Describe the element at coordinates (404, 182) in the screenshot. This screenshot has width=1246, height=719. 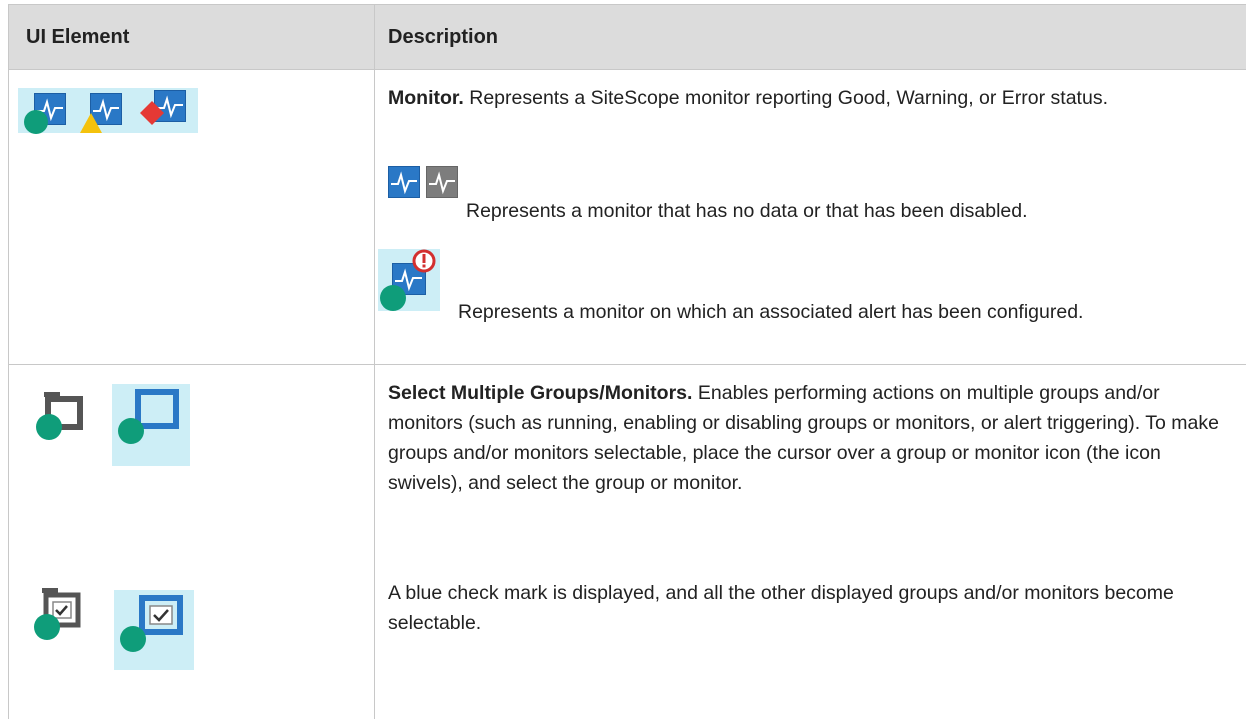
I see `monitor-no-data-icon` at that location.